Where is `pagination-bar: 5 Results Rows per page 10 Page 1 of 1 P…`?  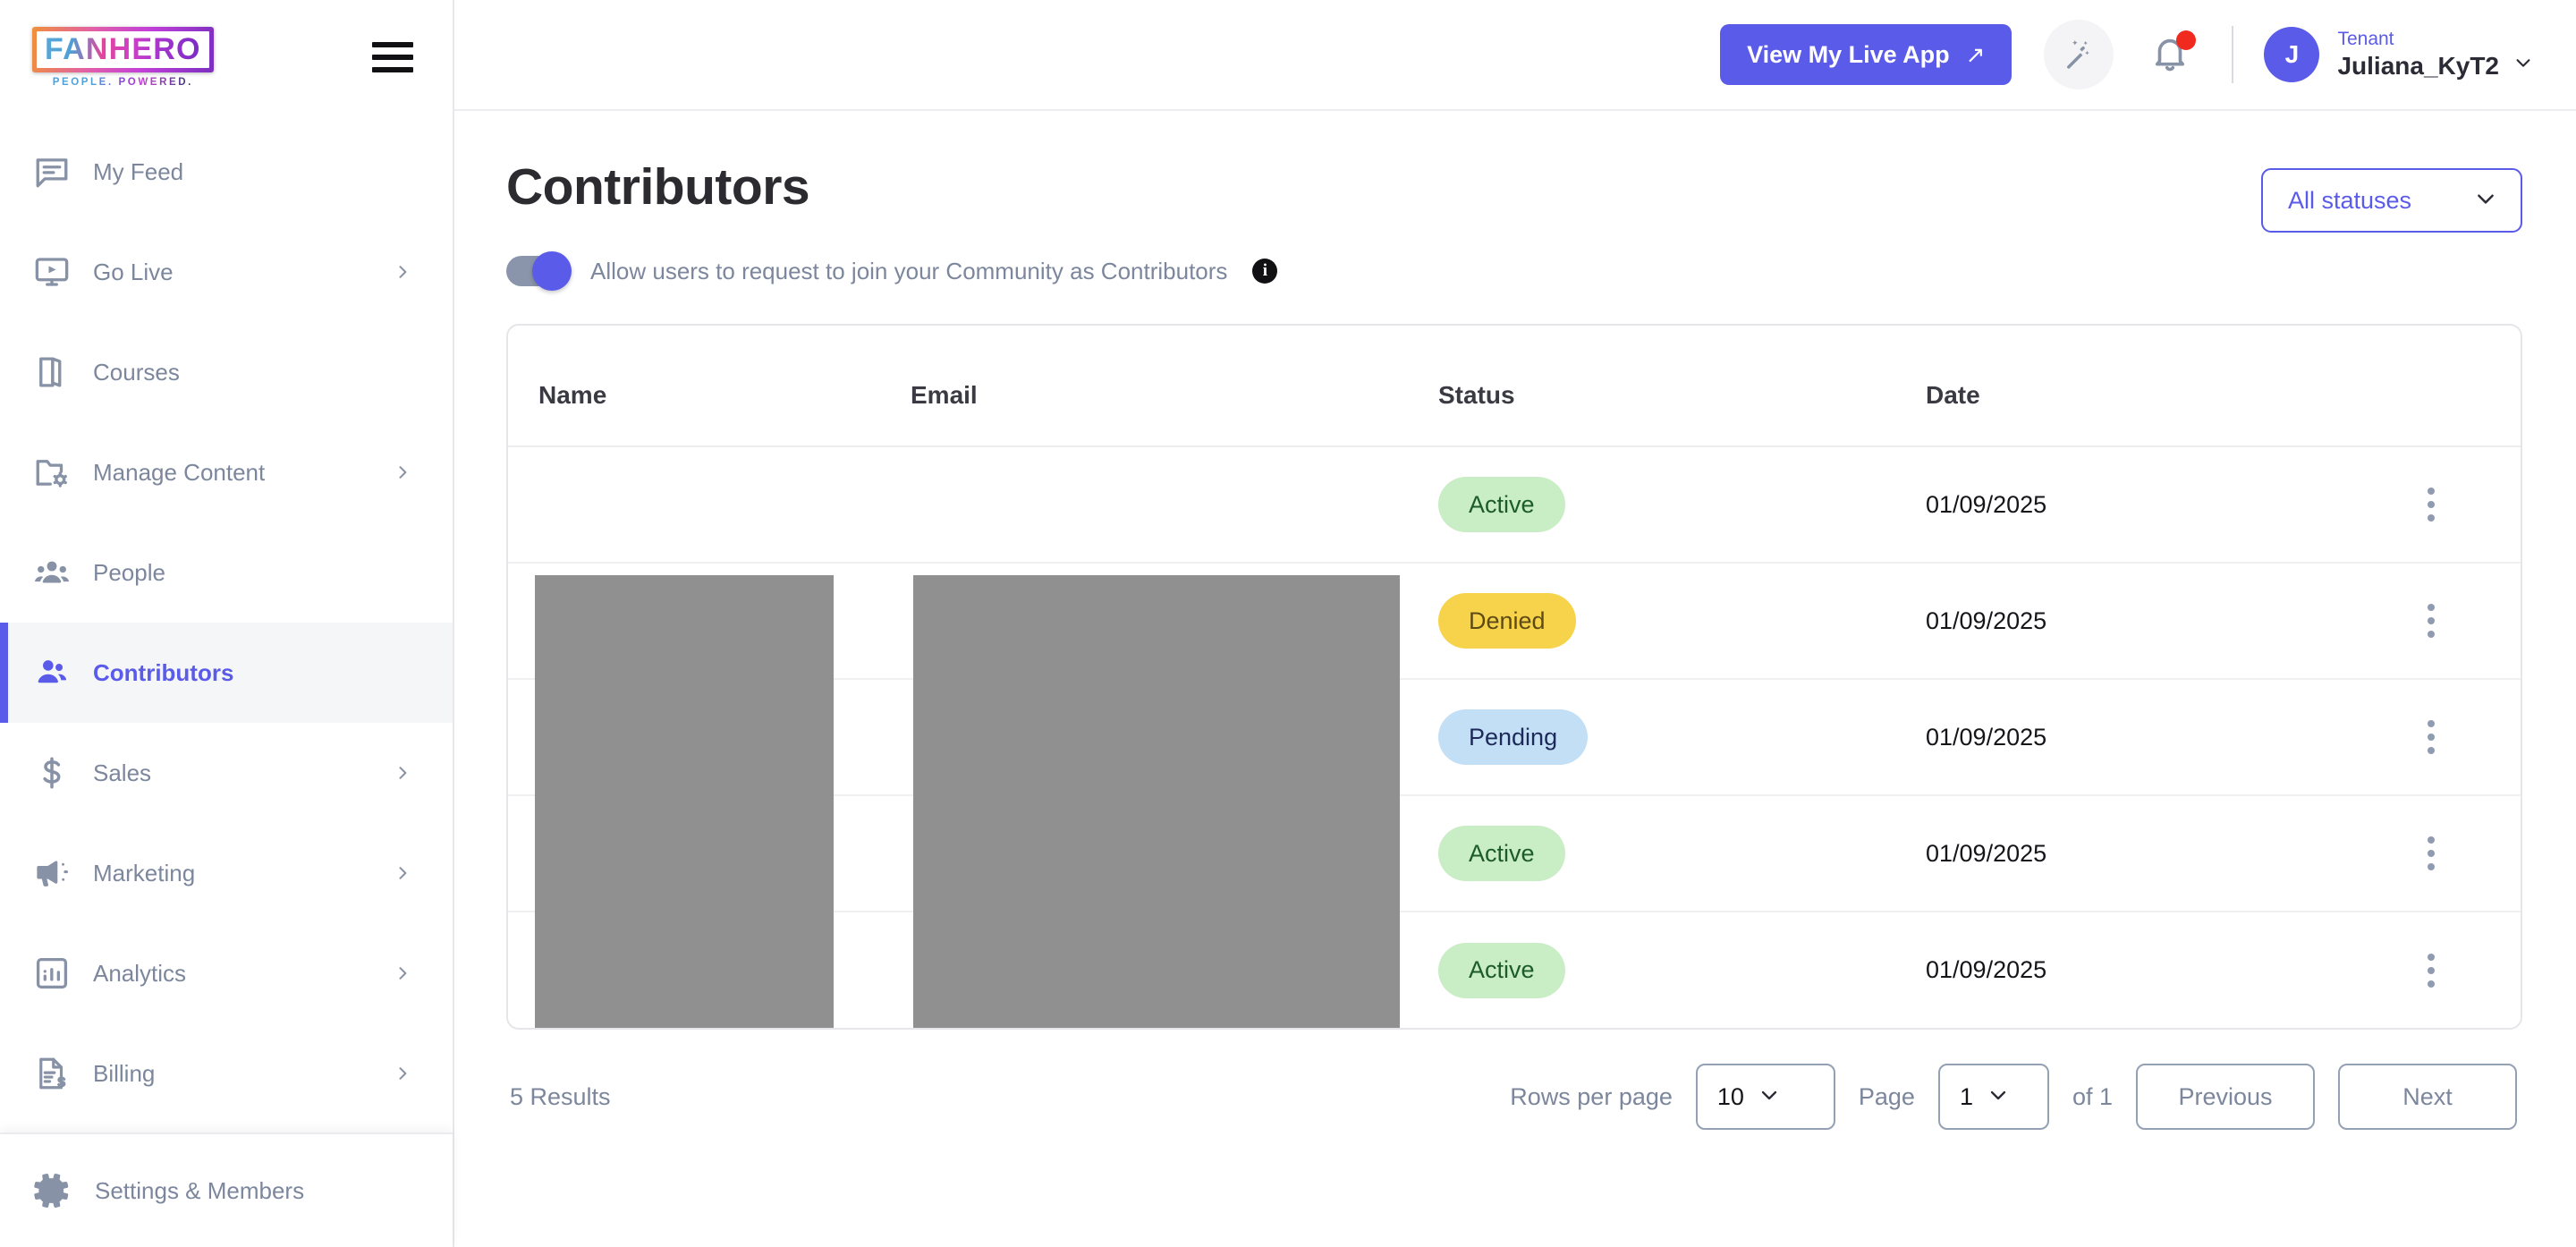 pagination-bar: 5 Results Rows per page 10 Page 1 of 1 P… is located at coordinates (1514, 1080).